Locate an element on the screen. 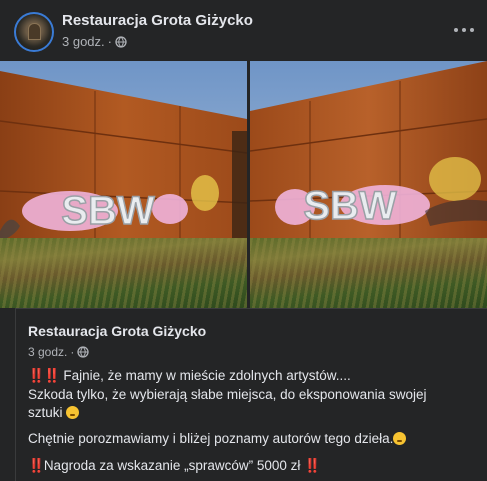 This screenshot has height=481, width=487. post-meta: 3 godz. · is located at coordinates (94, 41).